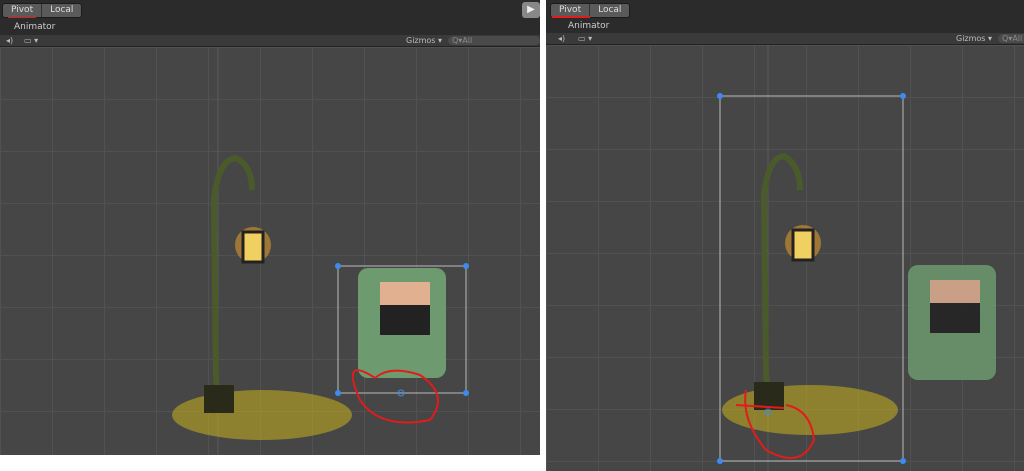  What do you see at coordinates (395, 396) in the screenshot?
I see `red-circle-annotation` at bounding box center [395, 396].